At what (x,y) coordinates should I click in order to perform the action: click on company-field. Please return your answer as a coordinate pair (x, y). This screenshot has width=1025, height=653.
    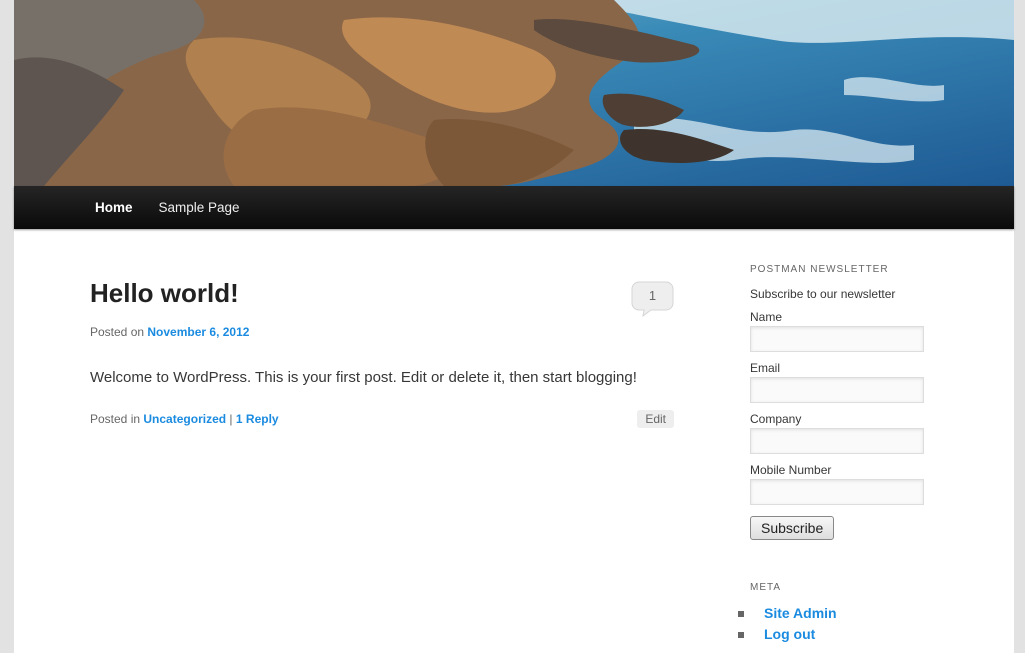
    Looking at the image, I should click on (837, 441).